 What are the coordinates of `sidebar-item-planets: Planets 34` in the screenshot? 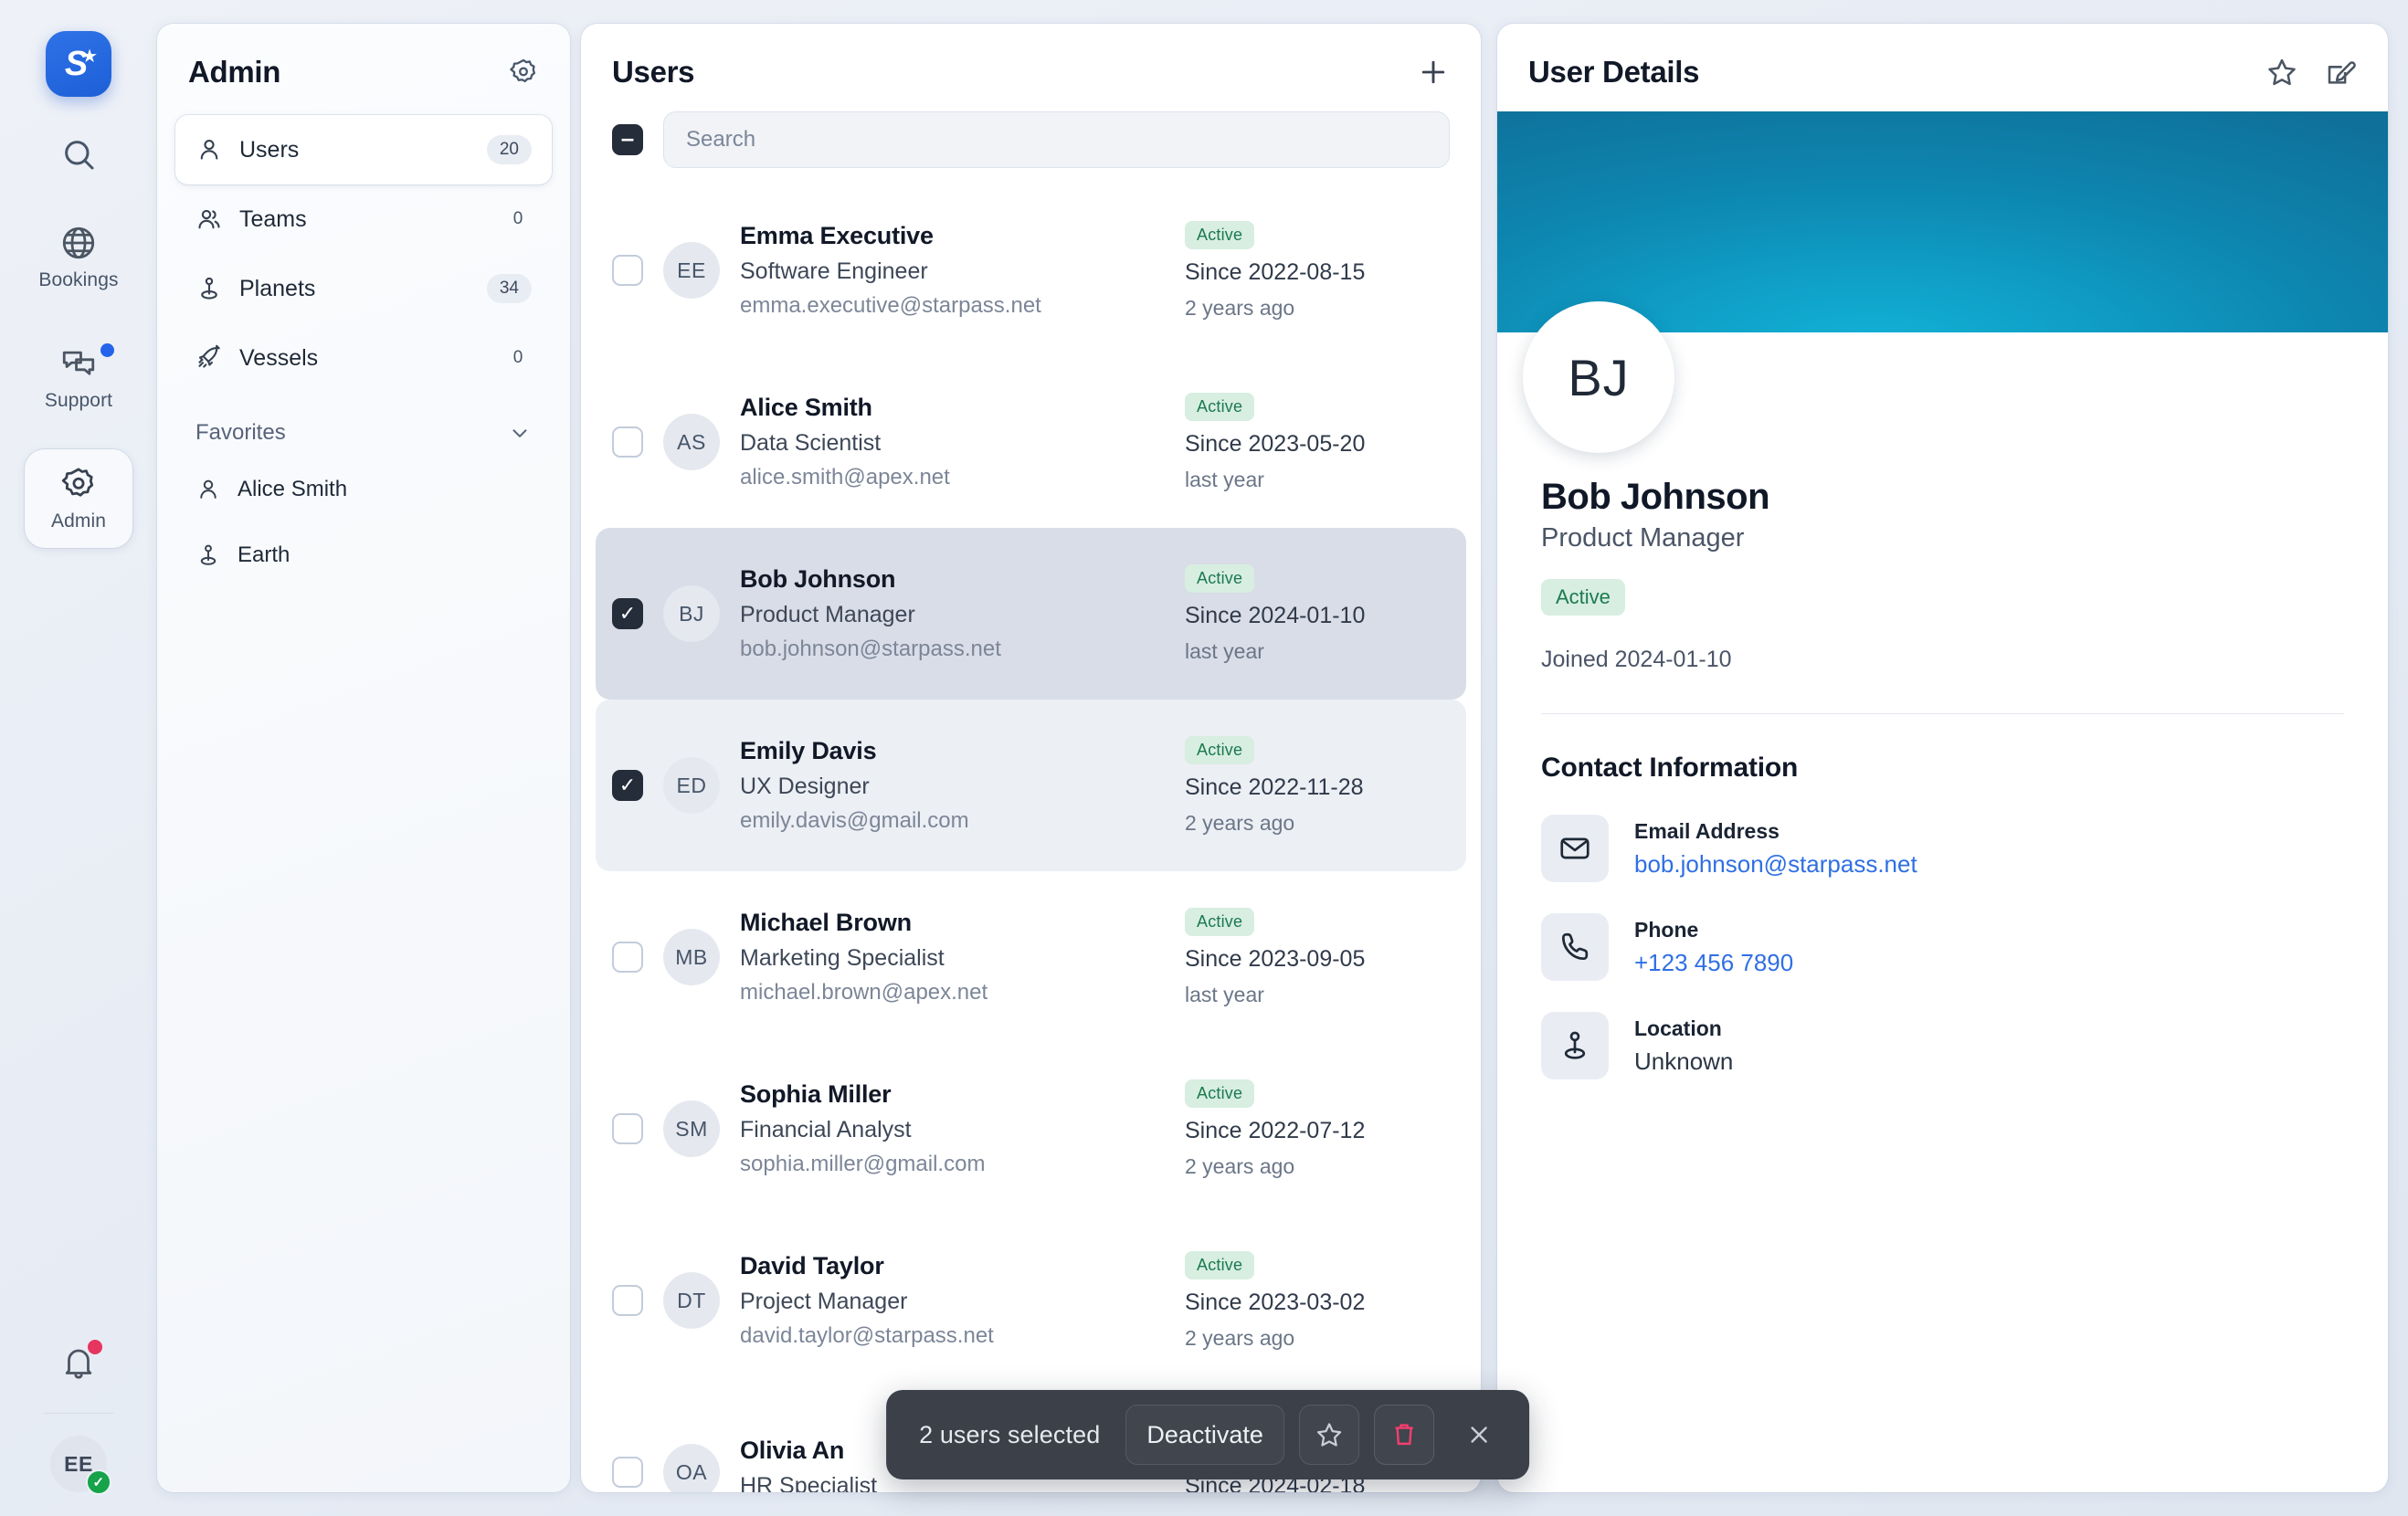 It's located at (363, 288).